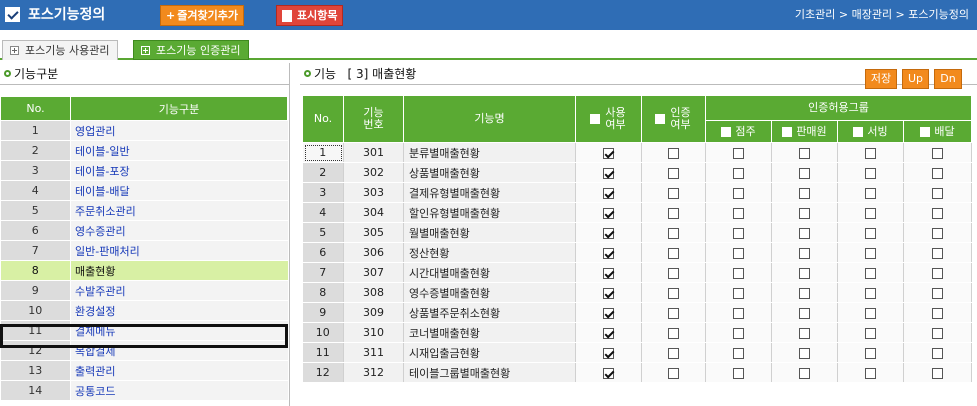 This screenshot has height=406, width=977. I want to click on move-down-button: Dn, so click(948, 79).